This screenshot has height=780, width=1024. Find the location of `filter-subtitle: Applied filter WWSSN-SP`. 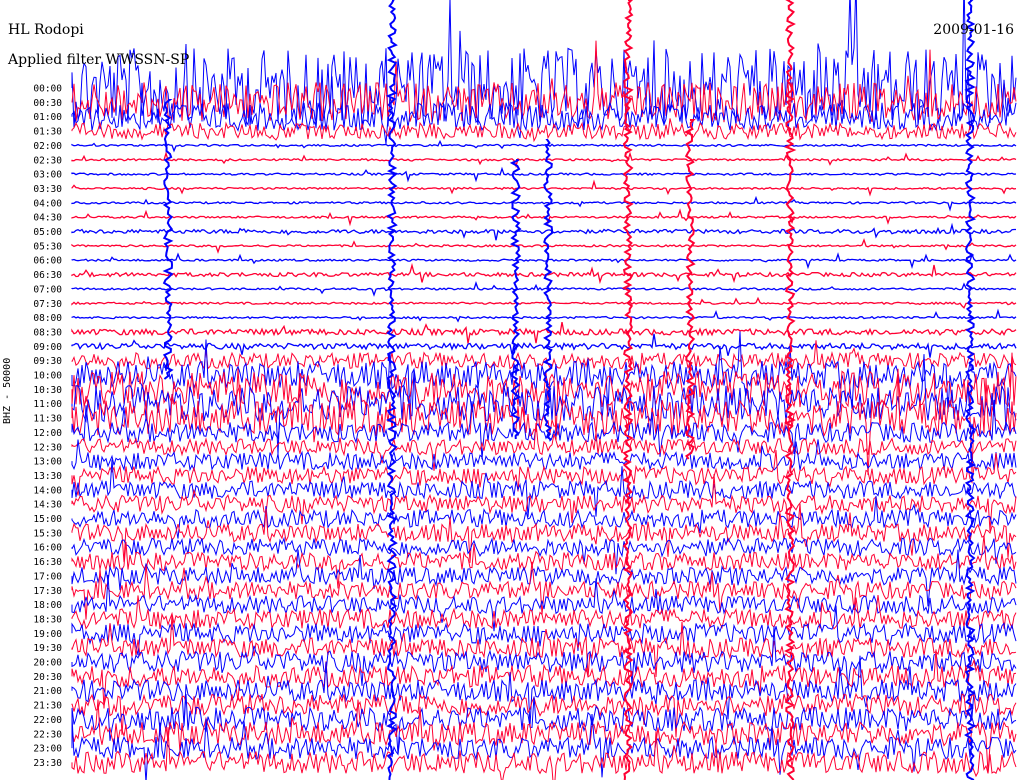

filter-subtitle: Applied filter WWSSN-SP is located at coordinates (99, 60).